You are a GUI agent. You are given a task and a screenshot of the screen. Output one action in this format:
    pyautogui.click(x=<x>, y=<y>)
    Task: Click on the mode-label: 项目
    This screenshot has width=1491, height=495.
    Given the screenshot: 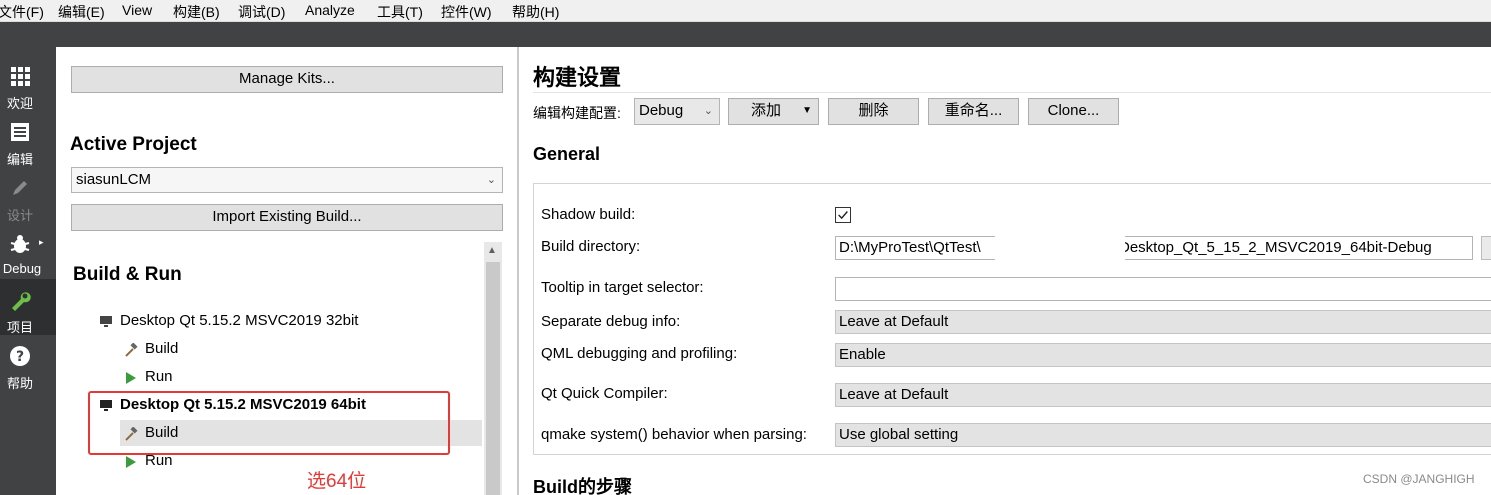 What is the action you would take?
    pyautogui.click(x=19, y=327)
    